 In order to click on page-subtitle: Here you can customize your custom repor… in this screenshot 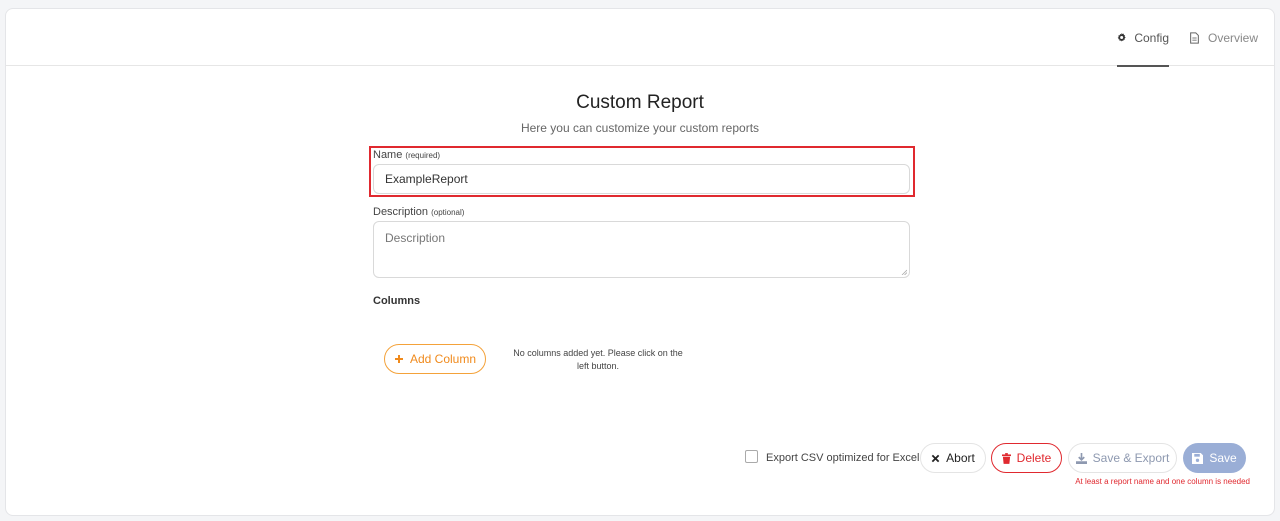, I will do `click(640, 128)`.